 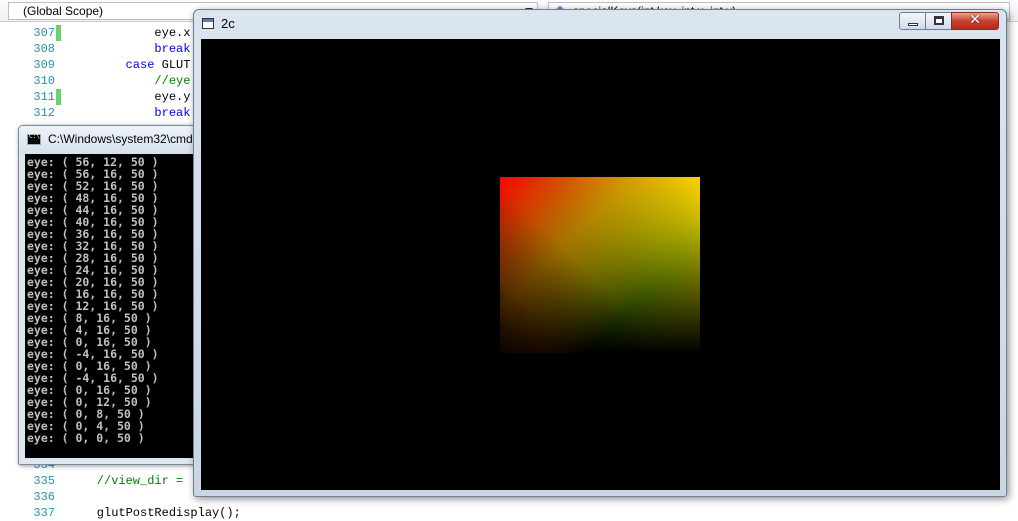 What do you see at coordinates (63, 11) in the screenshot?
I see `scope-dropdown-label: (Global Scope)` at bounding box center [63, 11].